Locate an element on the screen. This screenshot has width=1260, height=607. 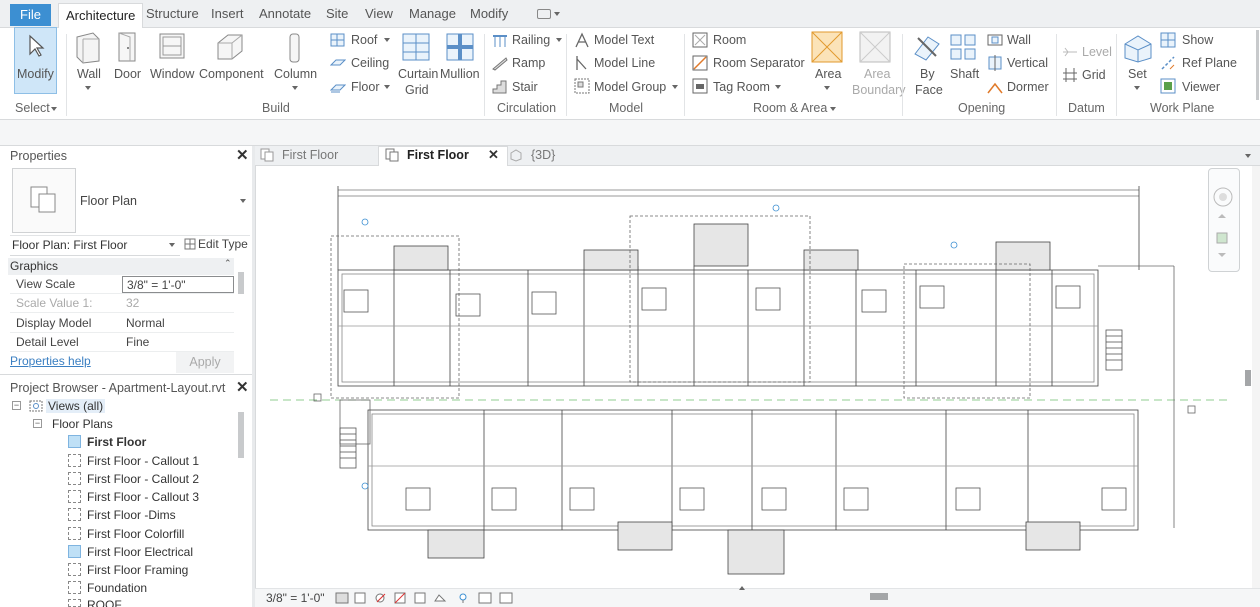
window-button: Window is located at coordinates (172, 74).